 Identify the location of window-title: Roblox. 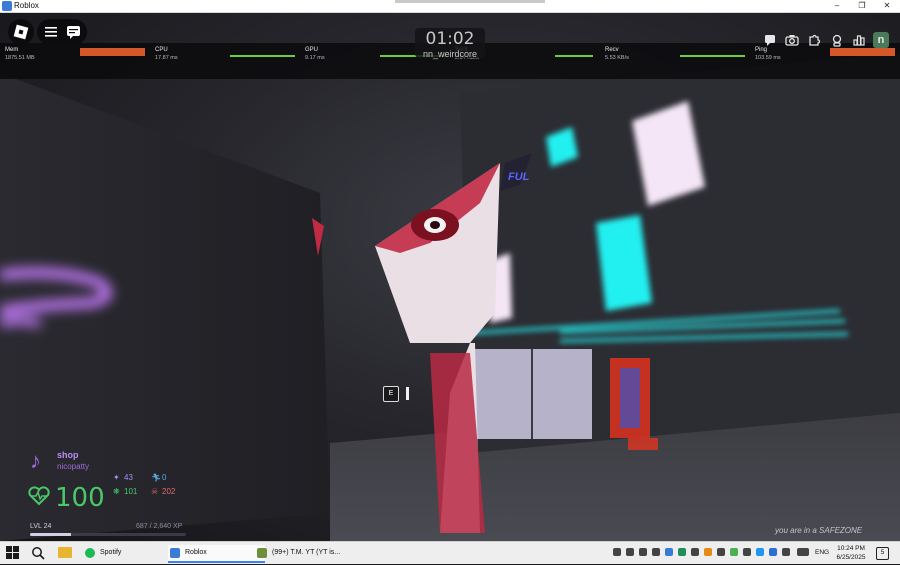
(26, 5).